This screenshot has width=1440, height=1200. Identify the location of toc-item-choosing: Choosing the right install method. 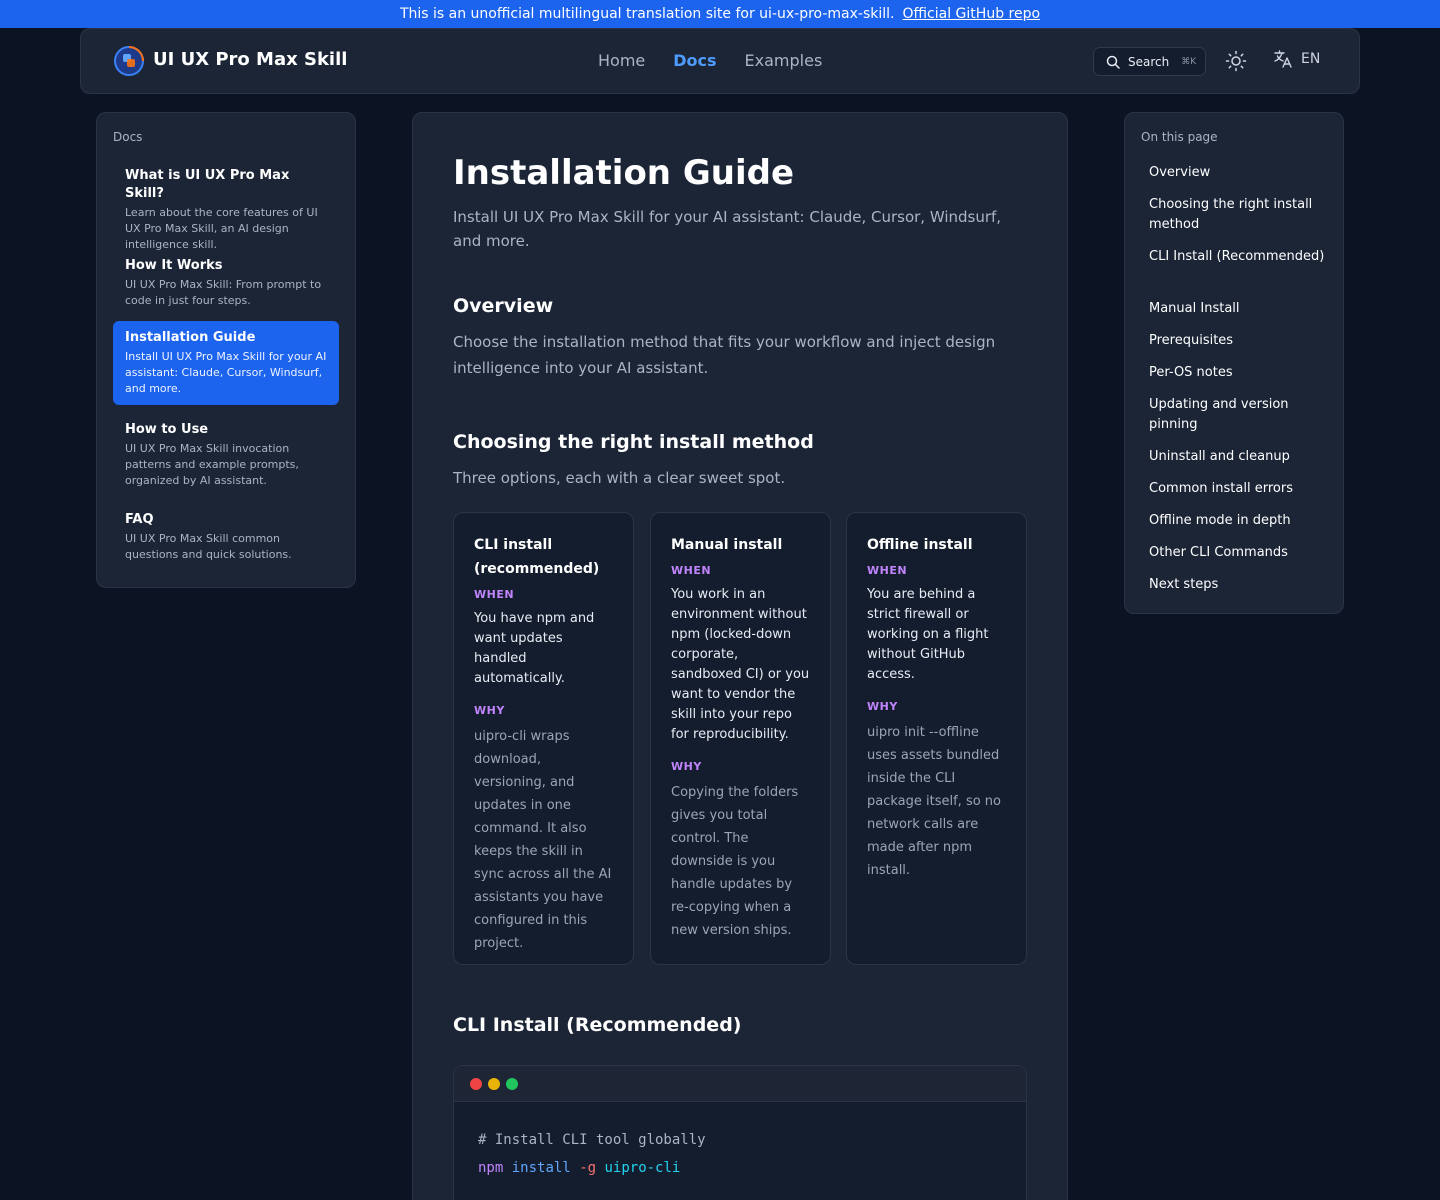
(1239, 215).